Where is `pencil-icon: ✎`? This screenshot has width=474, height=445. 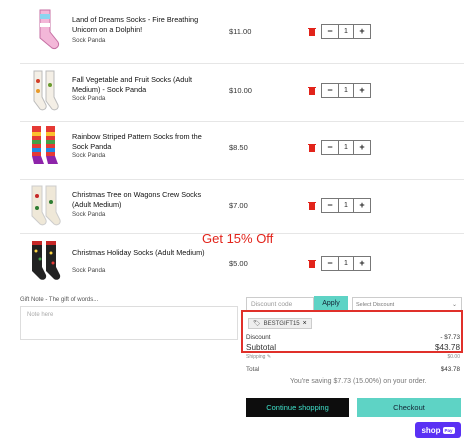 pencil-icon: ✎ is located at coordinates (269, 357).